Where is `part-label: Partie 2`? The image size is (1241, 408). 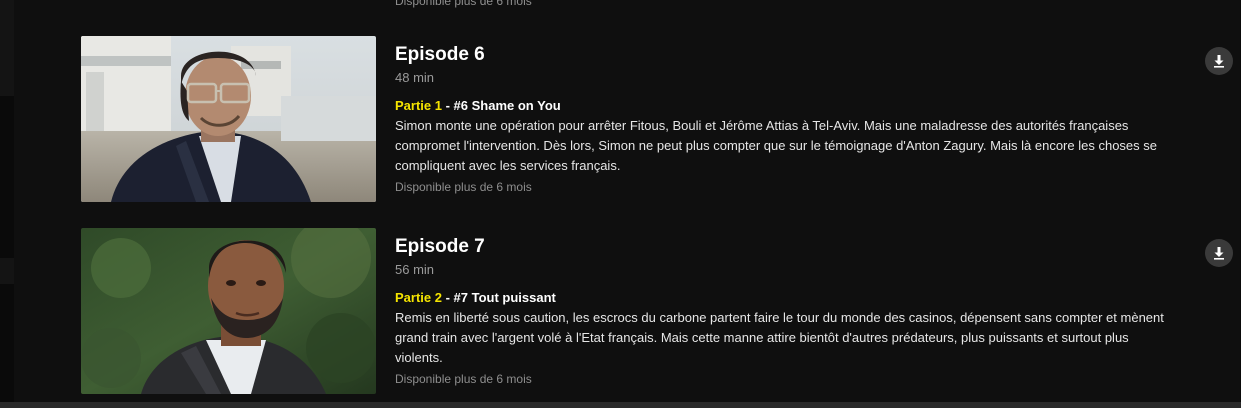
part-label: Partie 2 is located at coordinates (418, 297).